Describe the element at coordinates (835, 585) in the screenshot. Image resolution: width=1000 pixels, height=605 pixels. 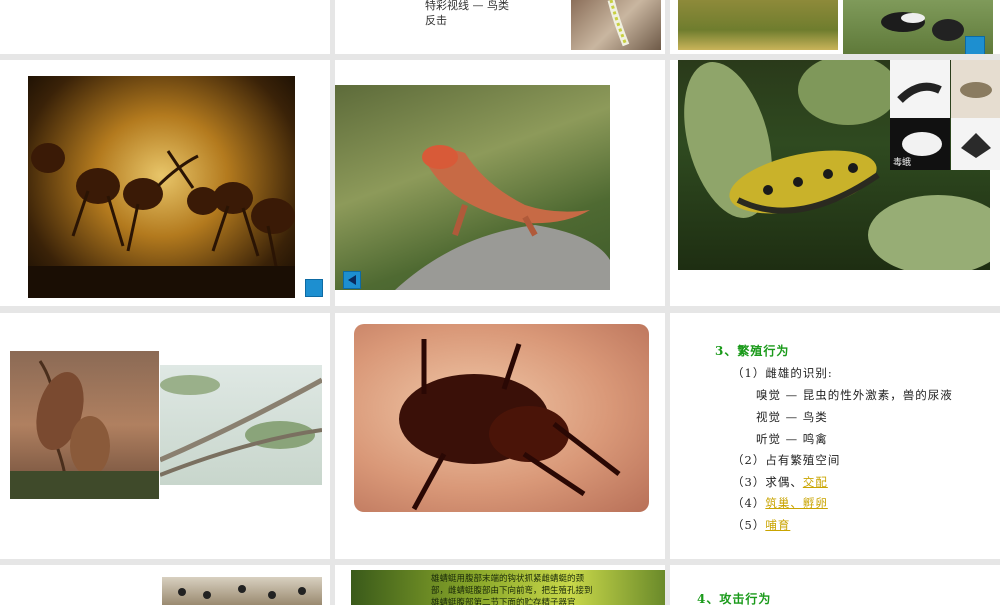
I see `slide-12: 4、攻击行为` at that location.